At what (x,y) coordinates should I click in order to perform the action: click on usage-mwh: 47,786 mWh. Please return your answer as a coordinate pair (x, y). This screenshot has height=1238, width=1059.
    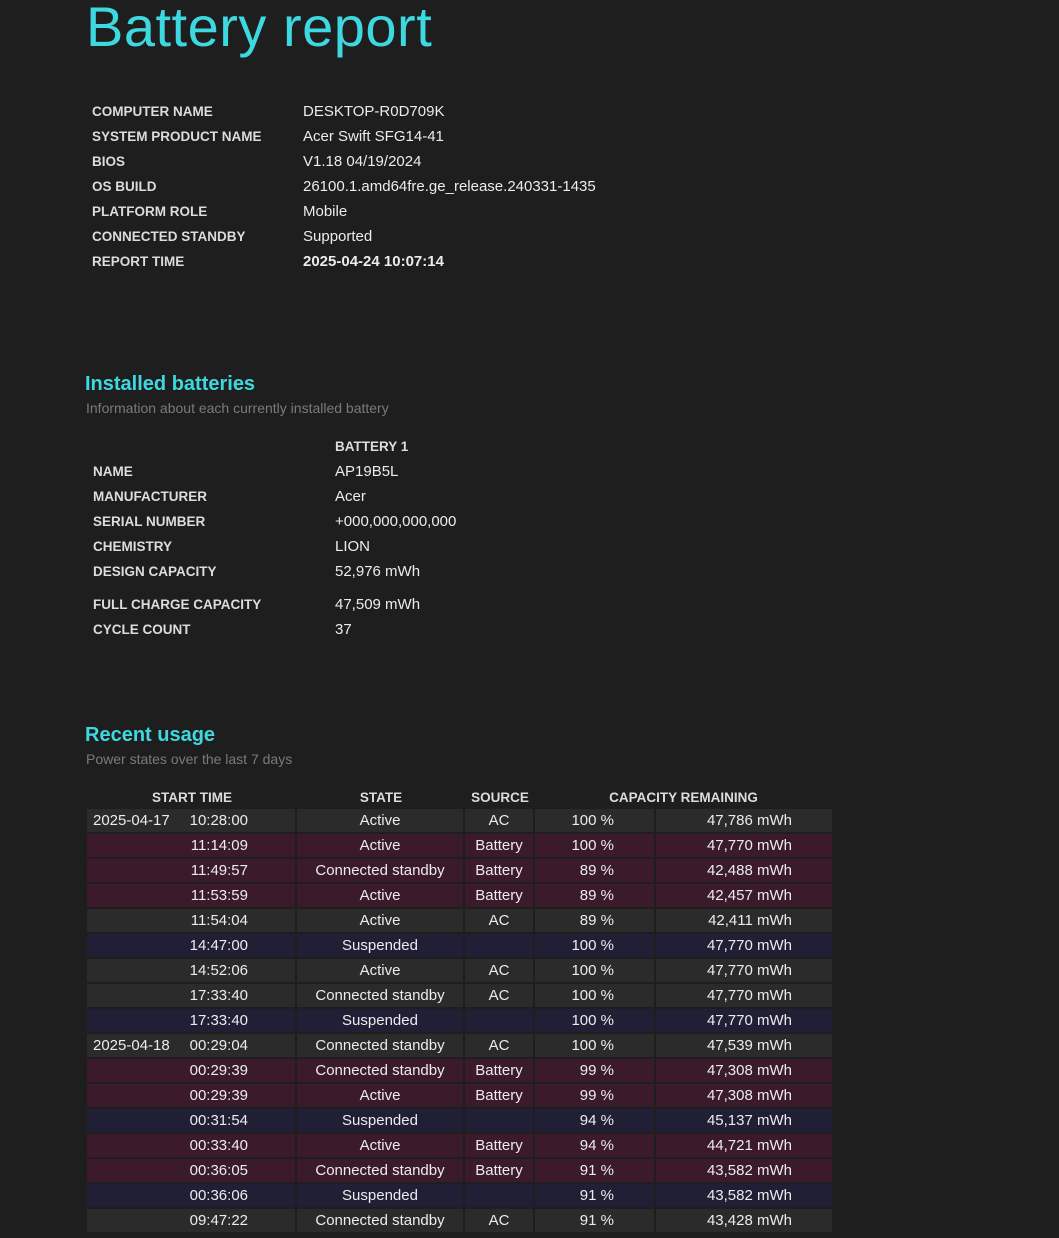
    Looking at the image, I should click on (749, 820).